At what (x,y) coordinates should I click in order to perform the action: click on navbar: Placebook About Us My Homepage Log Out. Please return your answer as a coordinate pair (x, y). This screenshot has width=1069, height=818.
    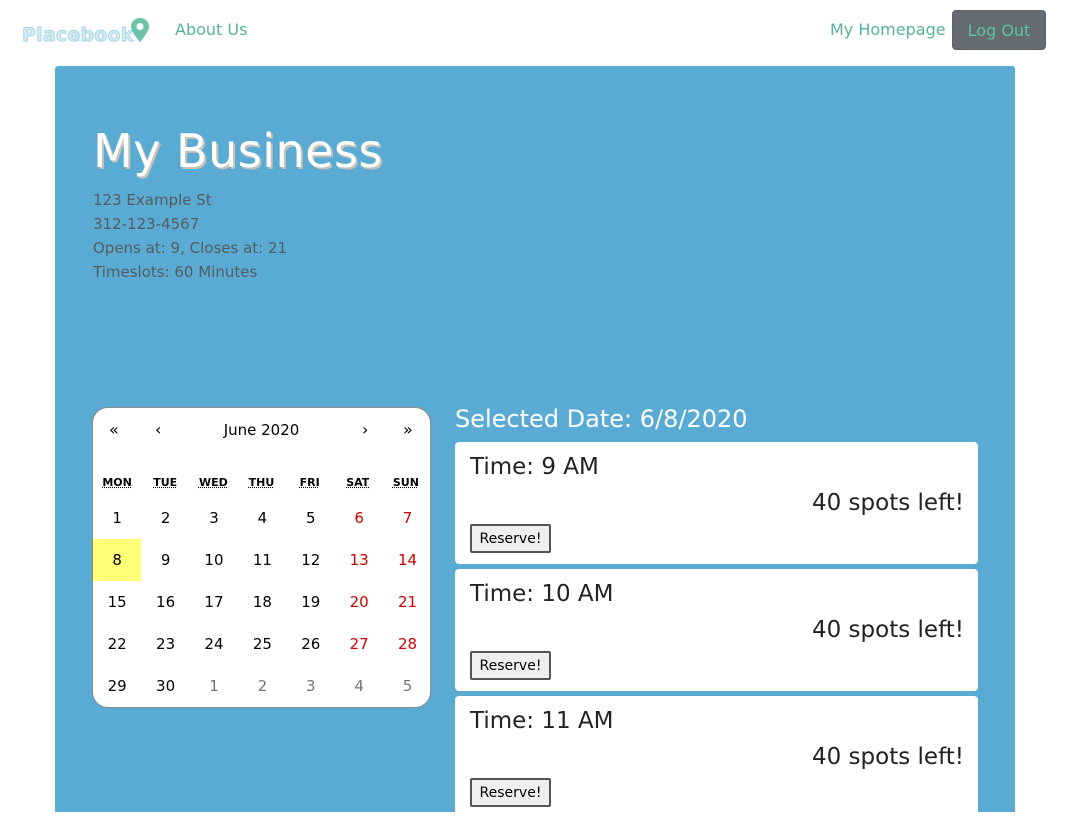
    Looking at the image, I should click on (534, 31).